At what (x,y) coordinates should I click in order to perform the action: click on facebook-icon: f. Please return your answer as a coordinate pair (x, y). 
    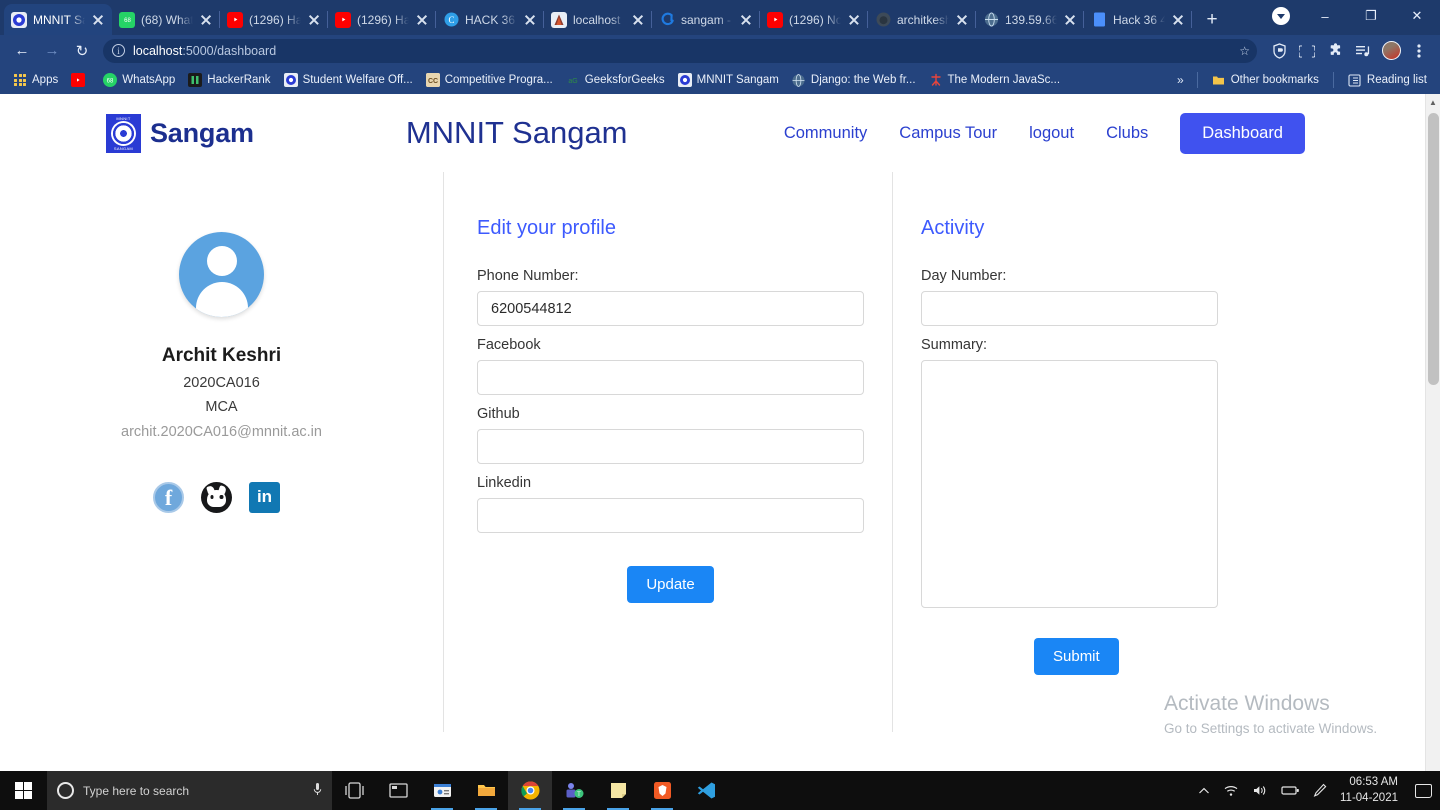
    Looking at the image, I should click on (168, 497).